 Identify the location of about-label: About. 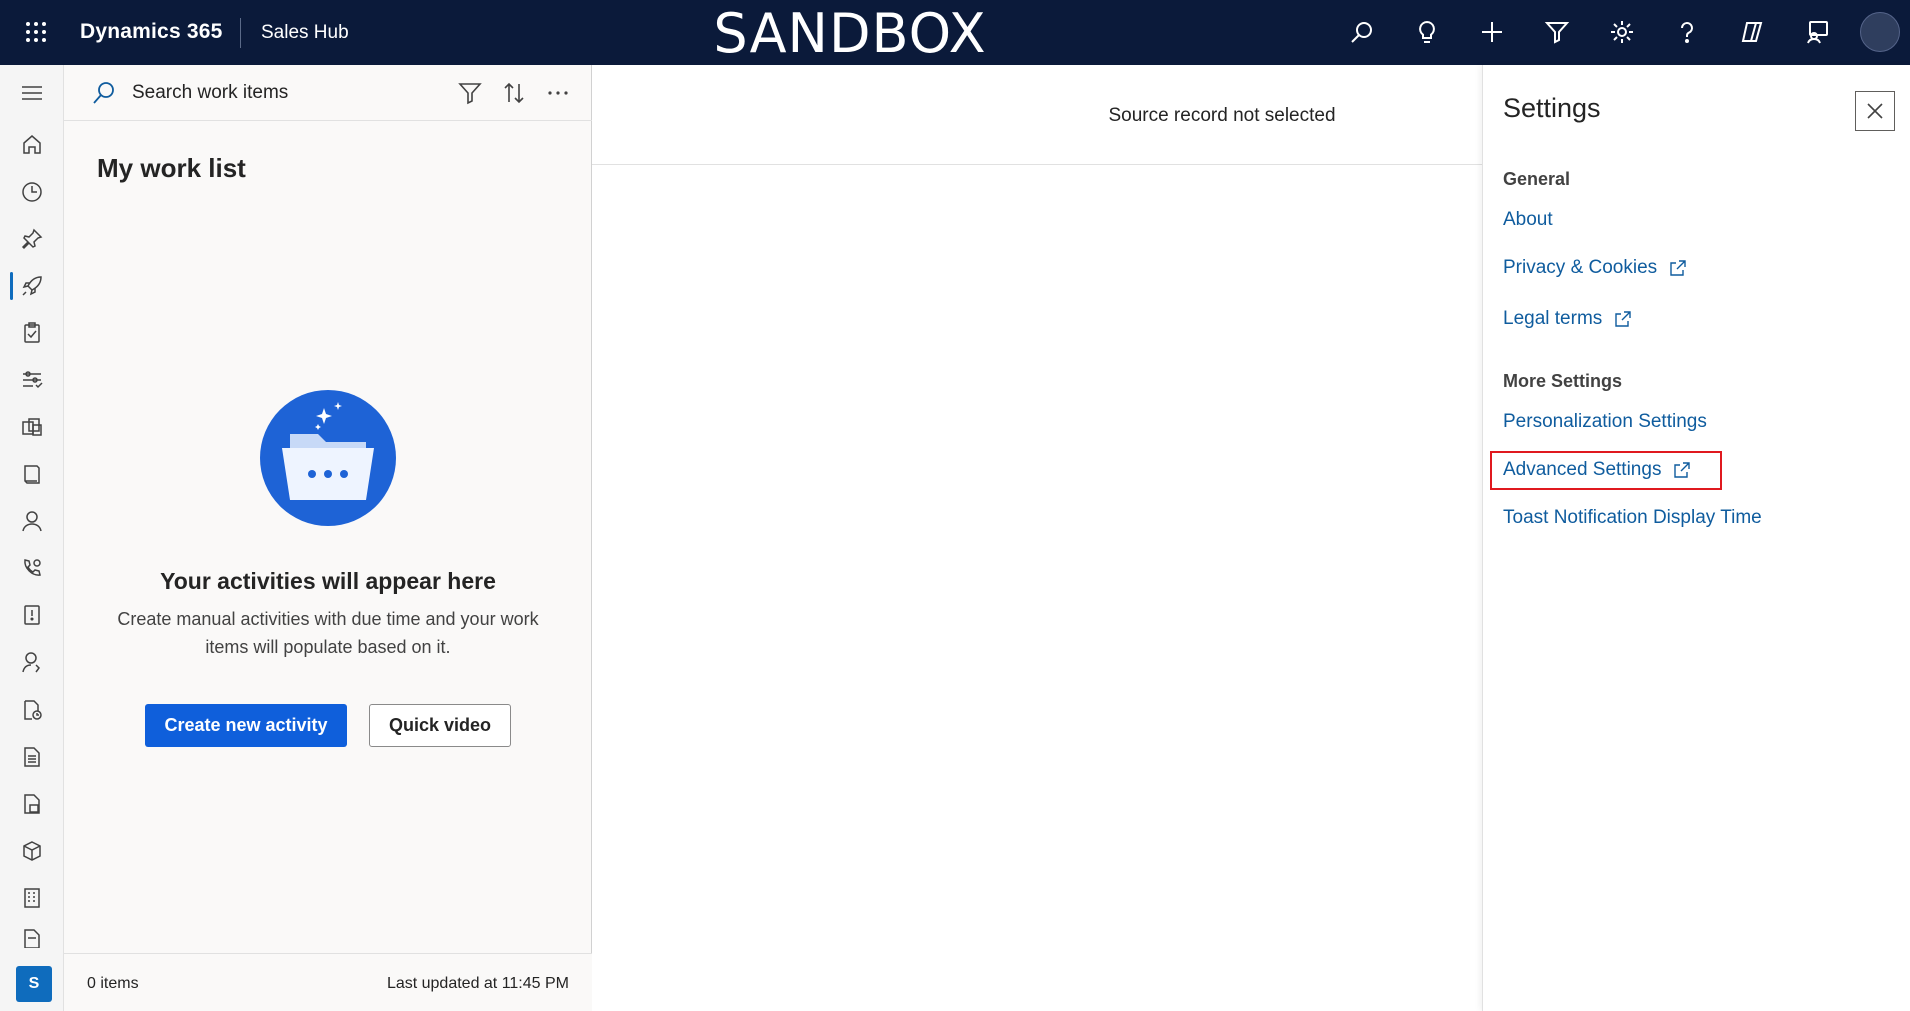
(1528, 219).